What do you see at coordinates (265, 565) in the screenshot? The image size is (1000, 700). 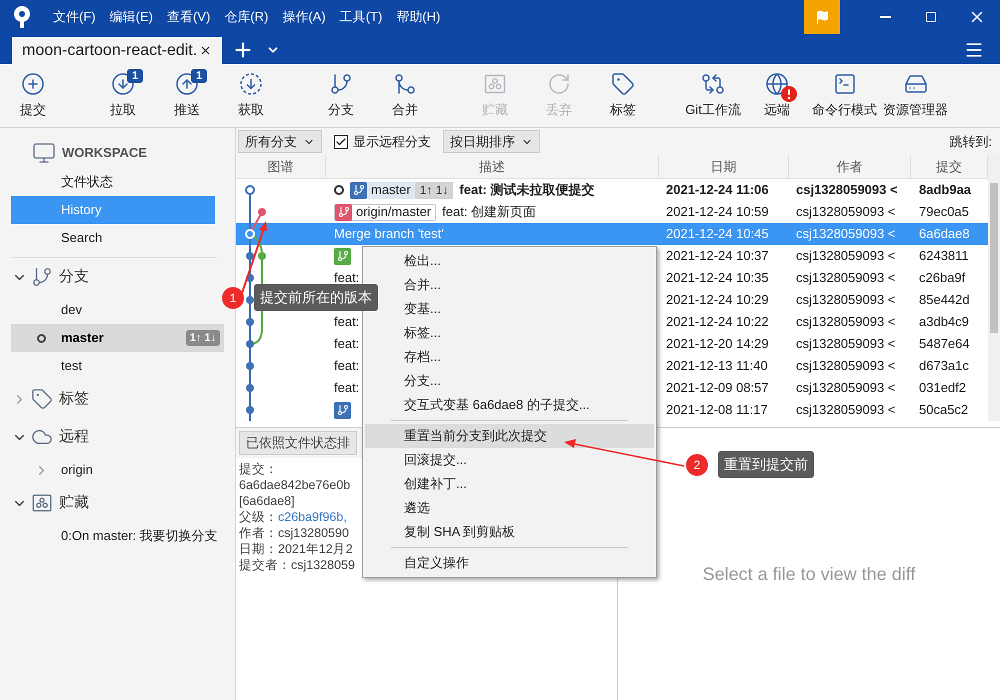 I see `detail-label: 提交者：` at bounding box center [265, 565].